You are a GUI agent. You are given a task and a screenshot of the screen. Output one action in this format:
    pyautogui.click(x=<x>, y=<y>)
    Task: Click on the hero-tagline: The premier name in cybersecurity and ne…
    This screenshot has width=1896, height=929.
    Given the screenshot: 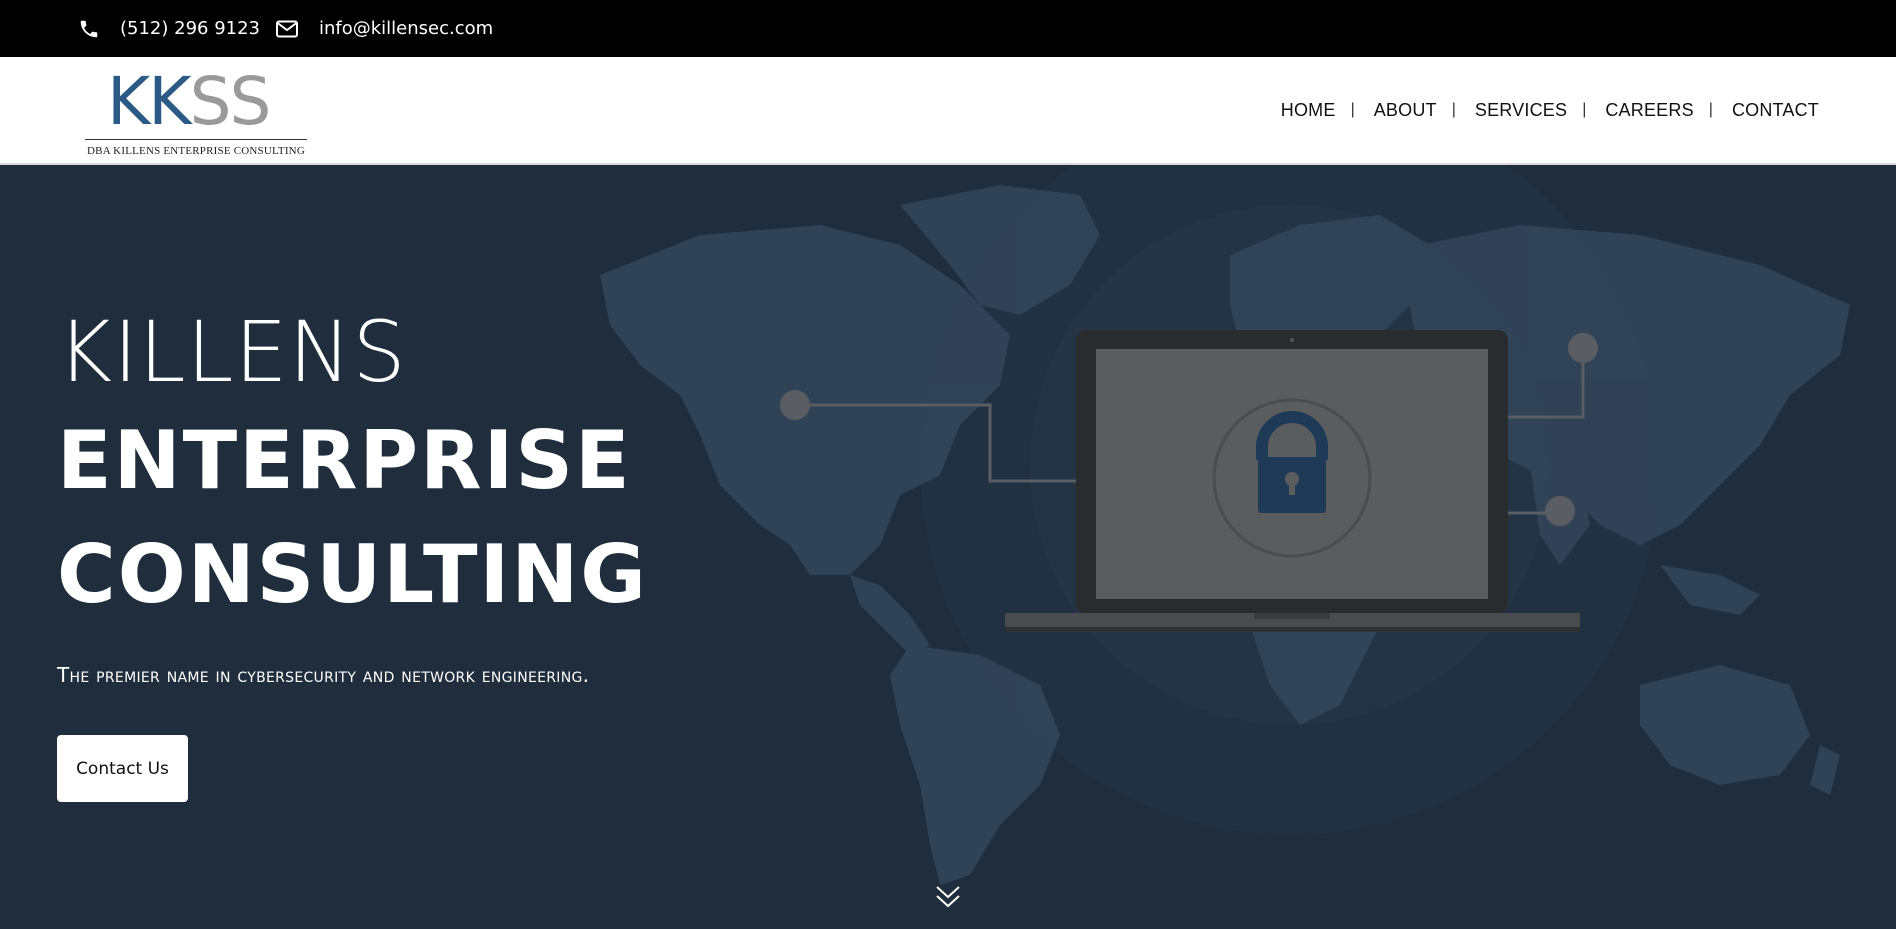 What is the action you would take?
    pyautogui.click(x=323, y=675)
    